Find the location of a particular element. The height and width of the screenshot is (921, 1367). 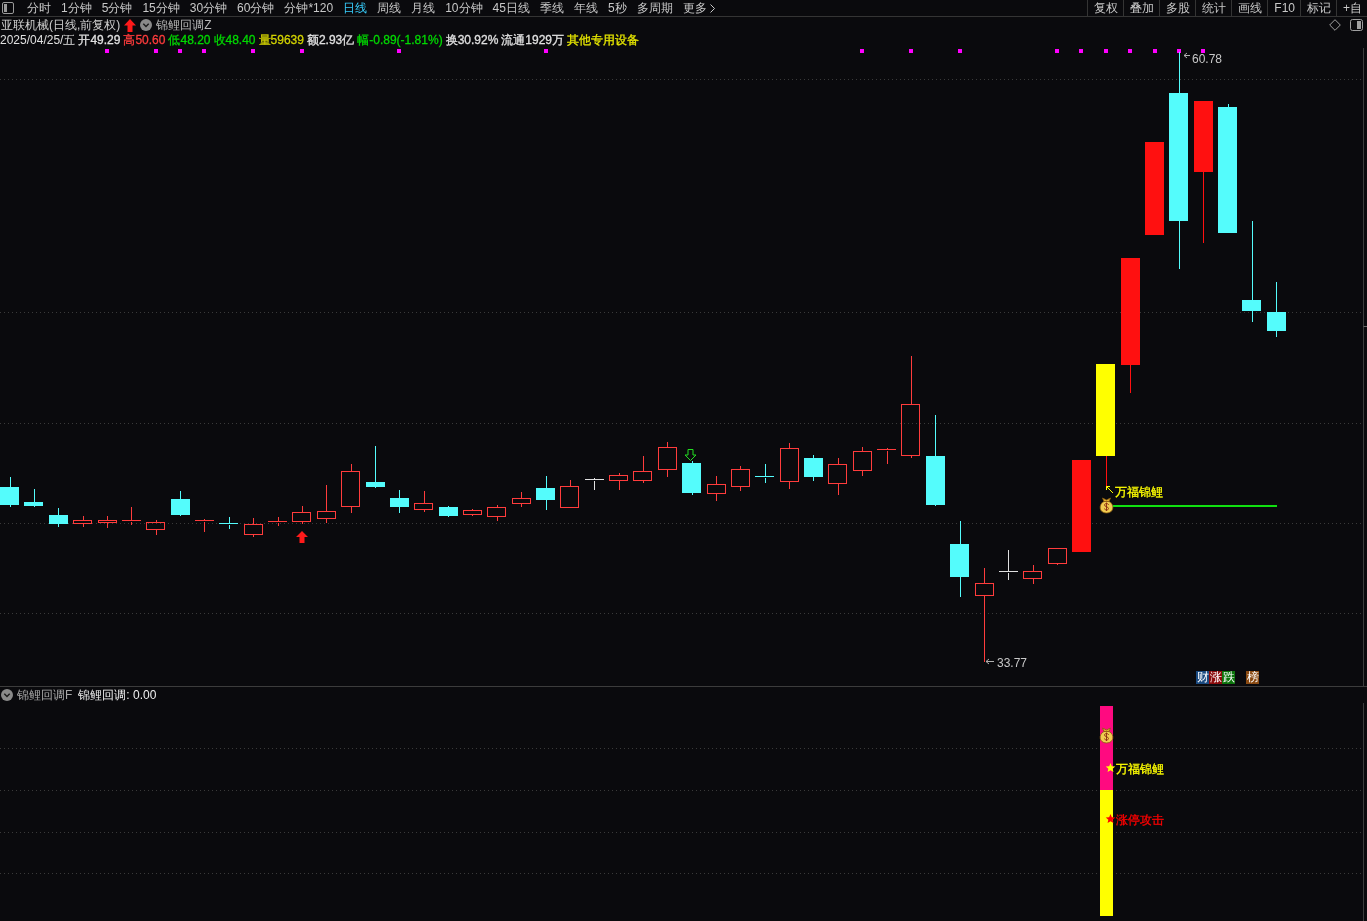

arrow-up-icon is located at coordinates (130, 25).